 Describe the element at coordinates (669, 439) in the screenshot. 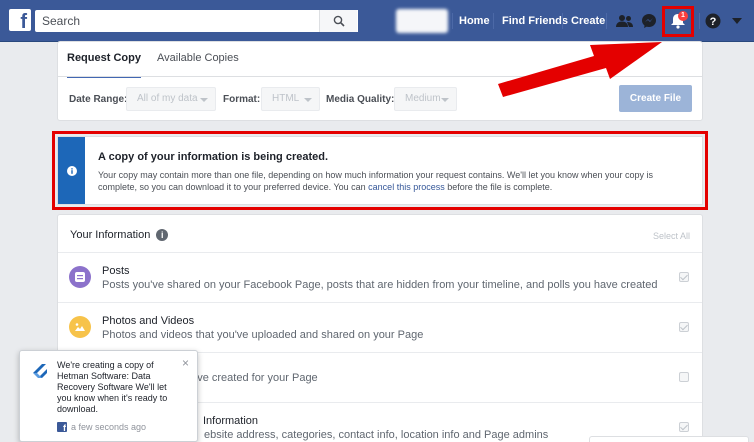

I see `chat-tab` at that location.